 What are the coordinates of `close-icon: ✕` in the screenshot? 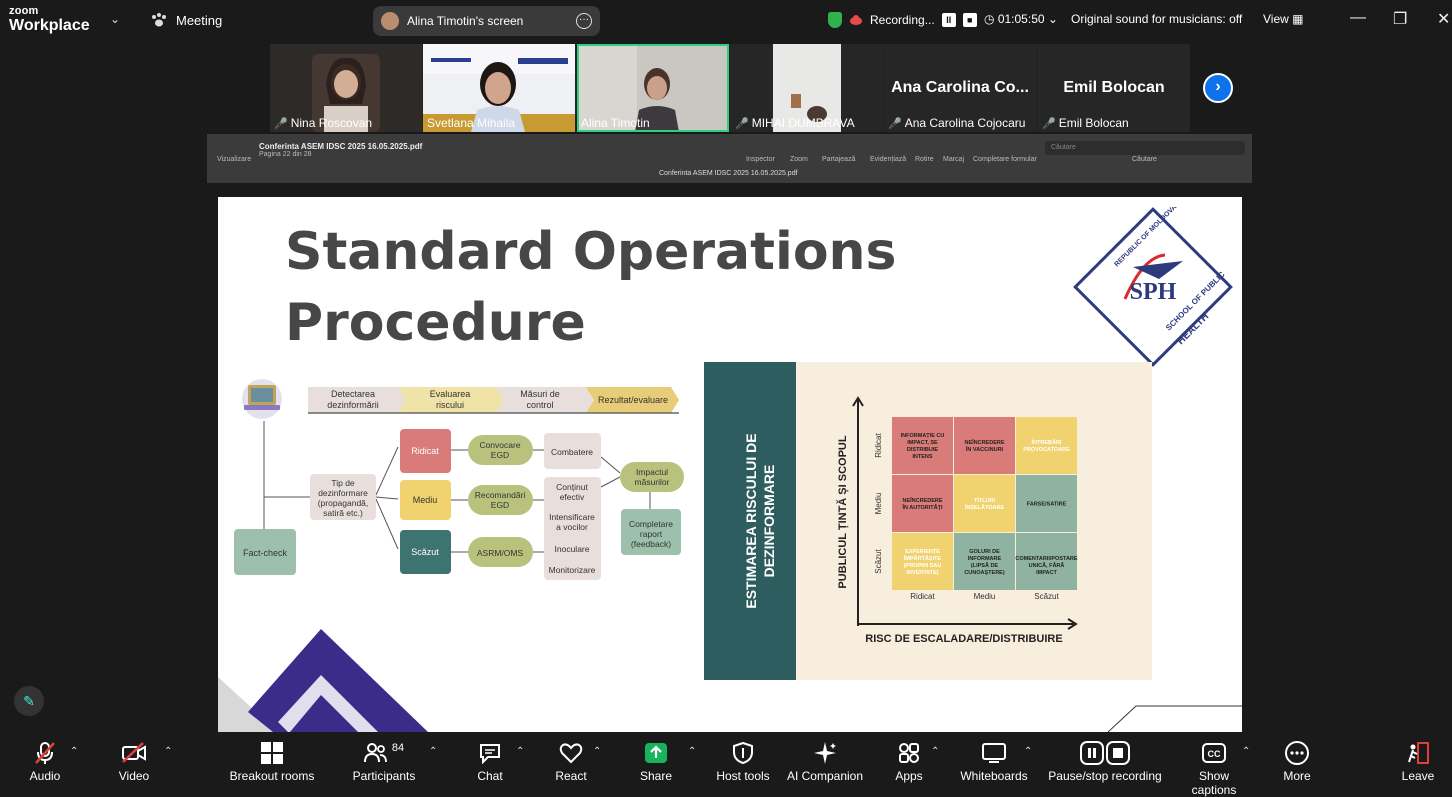 It's located at (1443, 19).